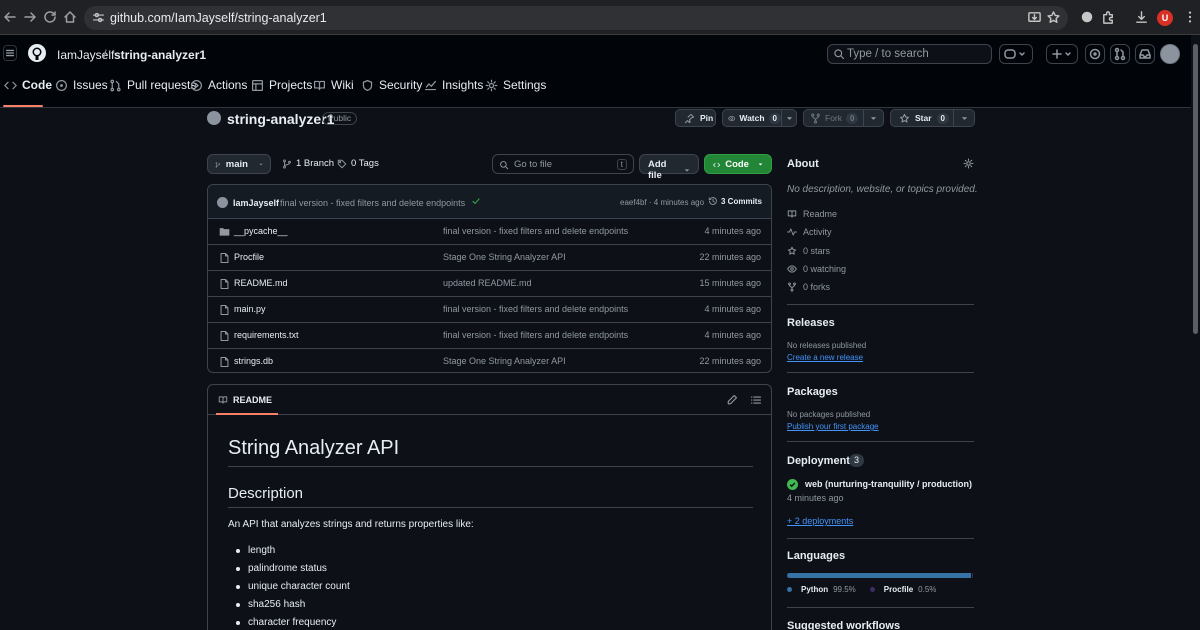  Describe the element at coordinates (266, 335) in the screenshot. I see `file-name: requirements.txt` at that location.